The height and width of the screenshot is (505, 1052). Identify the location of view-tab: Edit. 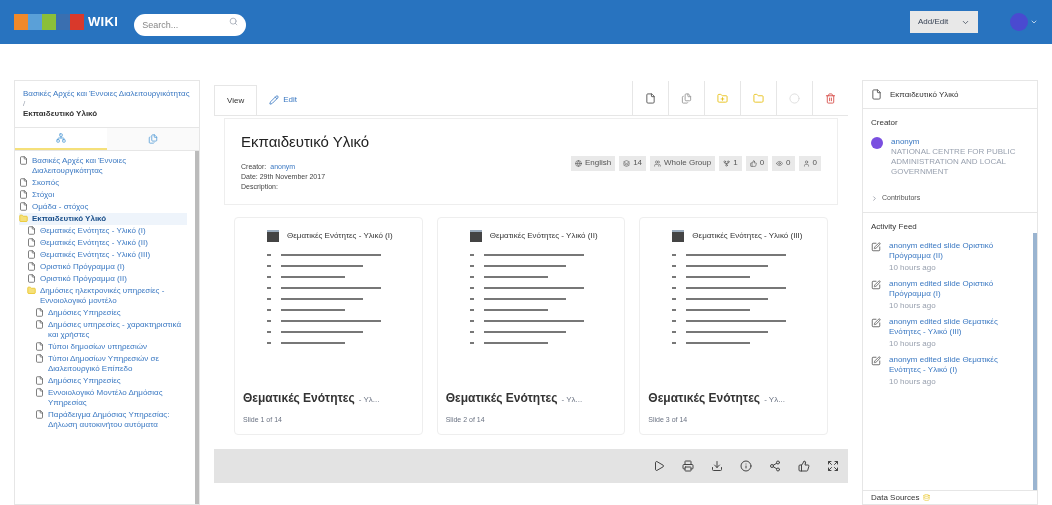
(283, 100).